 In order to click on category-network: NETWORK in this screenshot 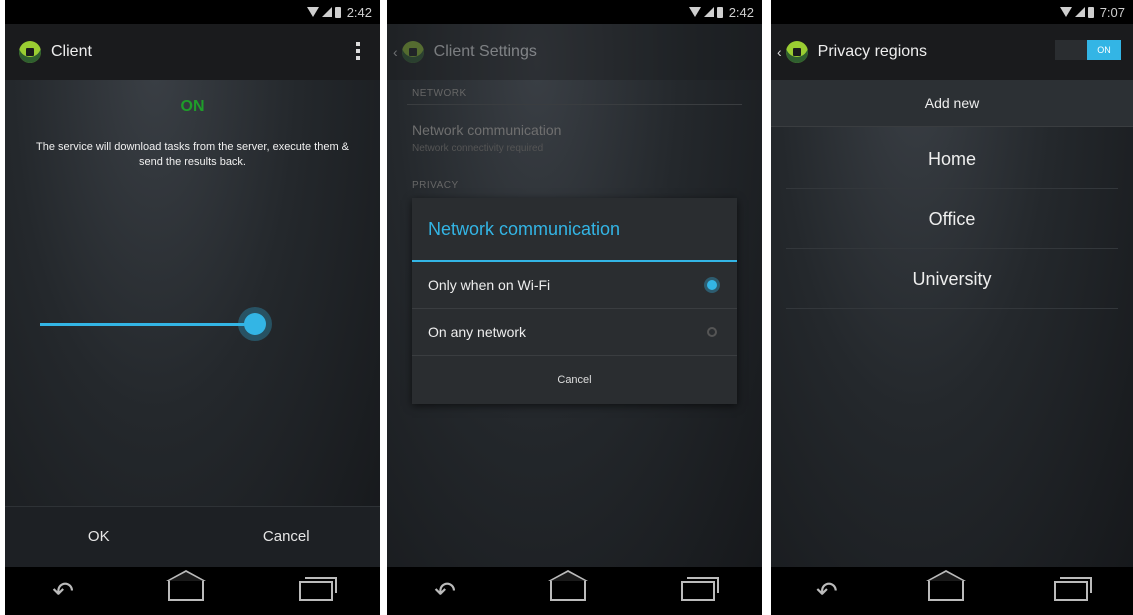, I will do `click(439, 93)`.